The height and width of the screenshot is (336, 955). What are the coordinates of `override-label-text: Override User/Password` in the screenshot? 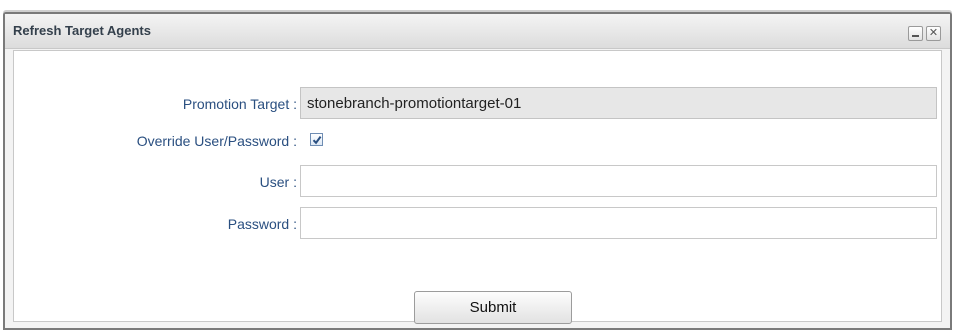 It's located at (213, 141).